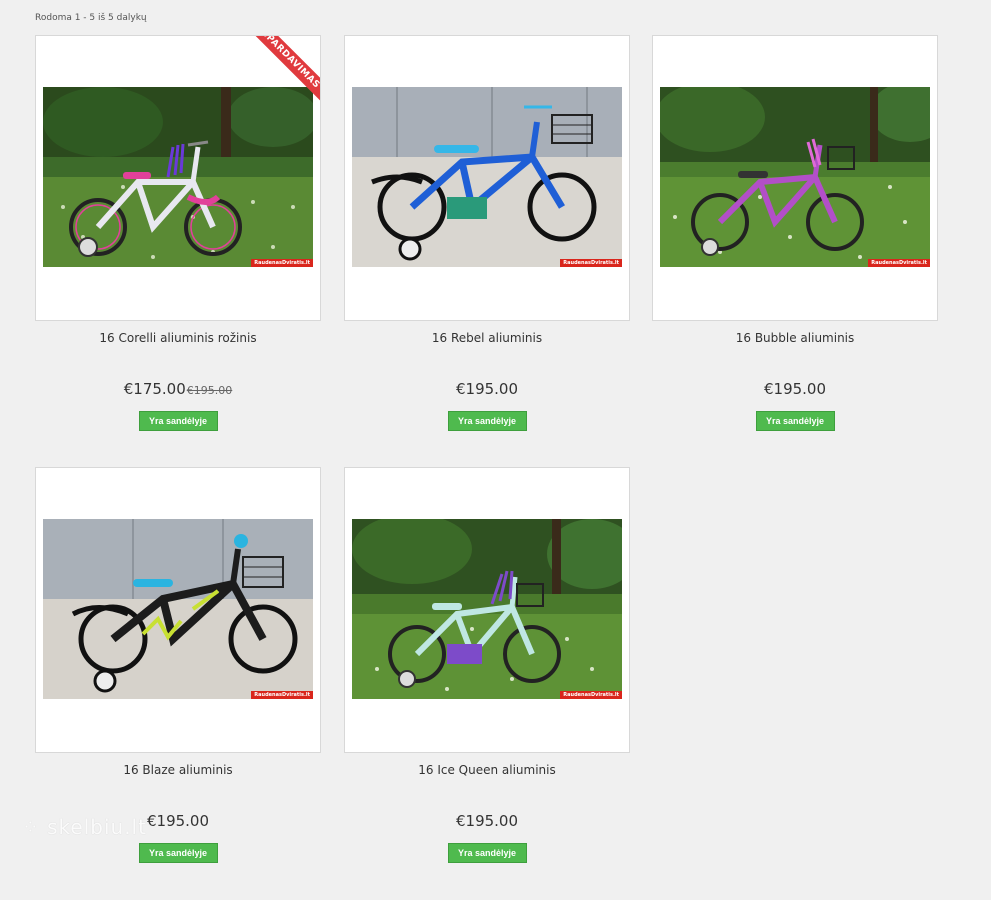 The image size is (991, 900). I want to click on watermark-logo: ⁘ skelbiu.lt, so click(84, 827).